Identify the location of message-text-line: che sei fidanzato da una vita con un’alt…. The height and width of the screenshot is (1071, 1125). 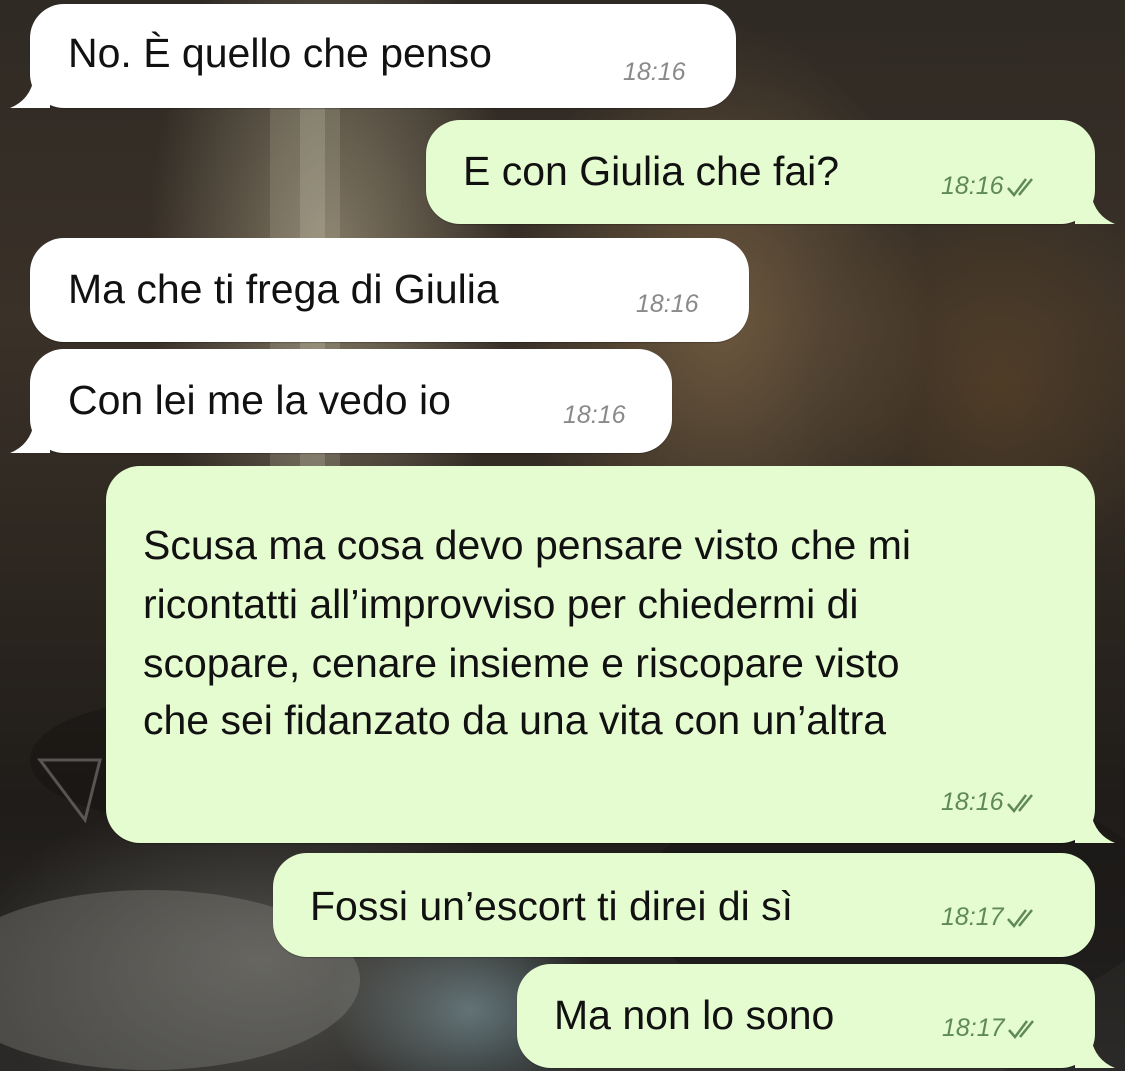
(515, 720).